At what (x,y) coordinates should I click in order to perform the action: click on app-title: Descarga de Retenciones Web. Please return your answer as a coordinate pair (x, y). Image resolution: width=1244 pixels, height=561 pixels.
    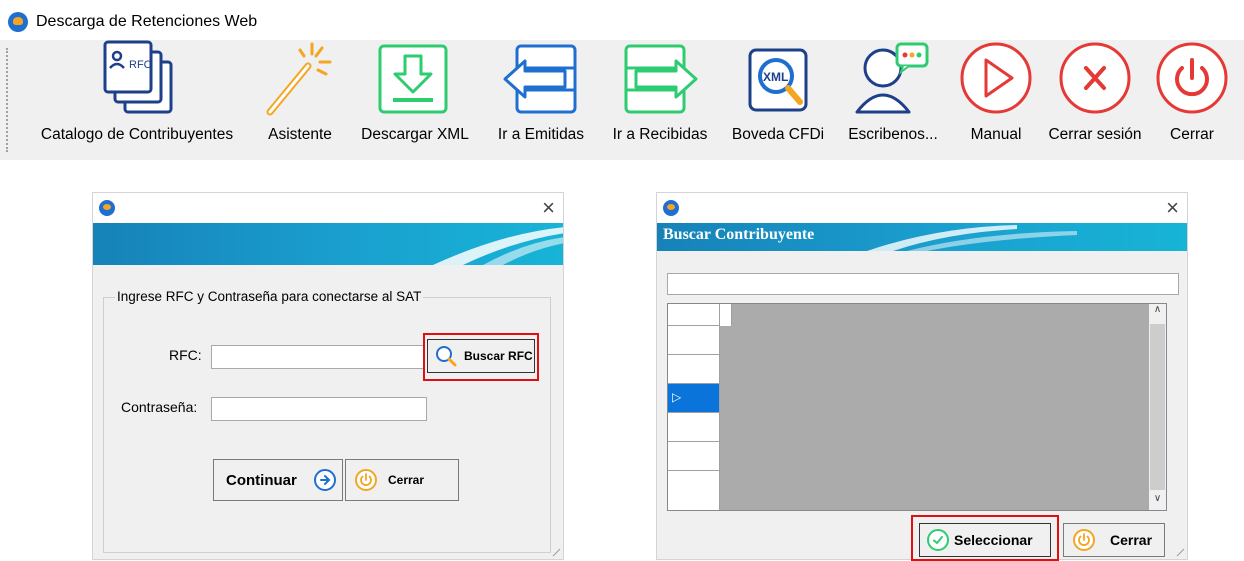
    Looking at the image, I should click on (147, 21).